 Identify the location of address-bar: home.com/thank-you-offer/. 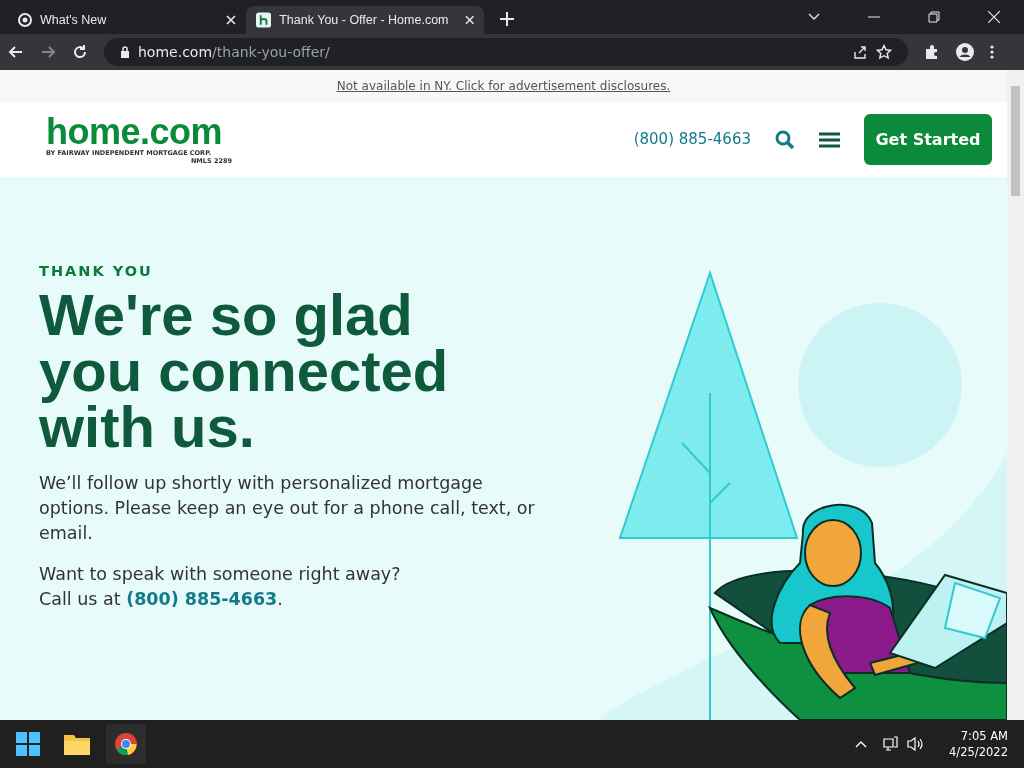
(506, 52).